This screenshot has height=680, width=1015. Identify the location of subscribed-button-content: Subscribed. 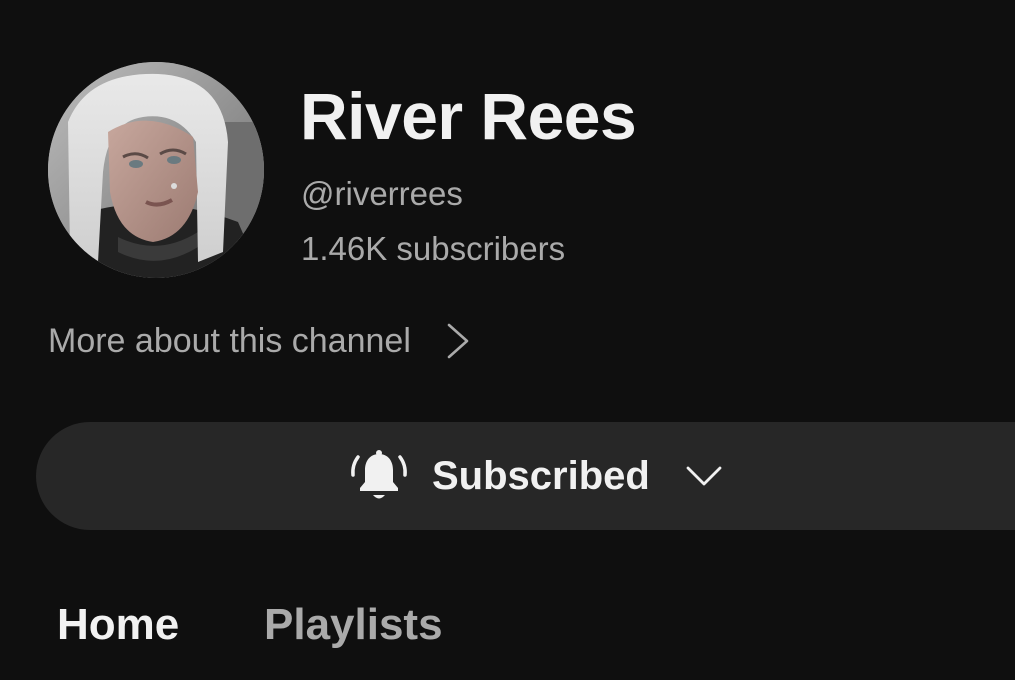
(536, 476).